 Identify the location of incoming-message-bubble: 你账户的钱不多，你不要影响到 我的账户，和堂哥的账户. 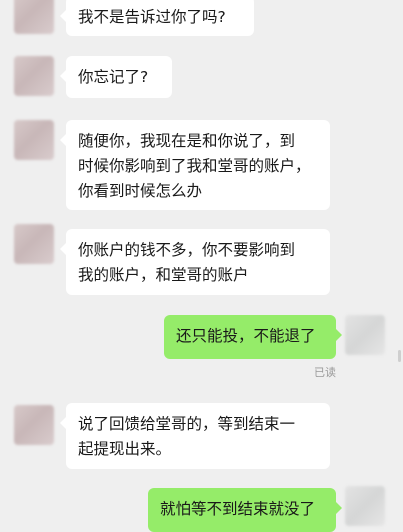
(195, 262).